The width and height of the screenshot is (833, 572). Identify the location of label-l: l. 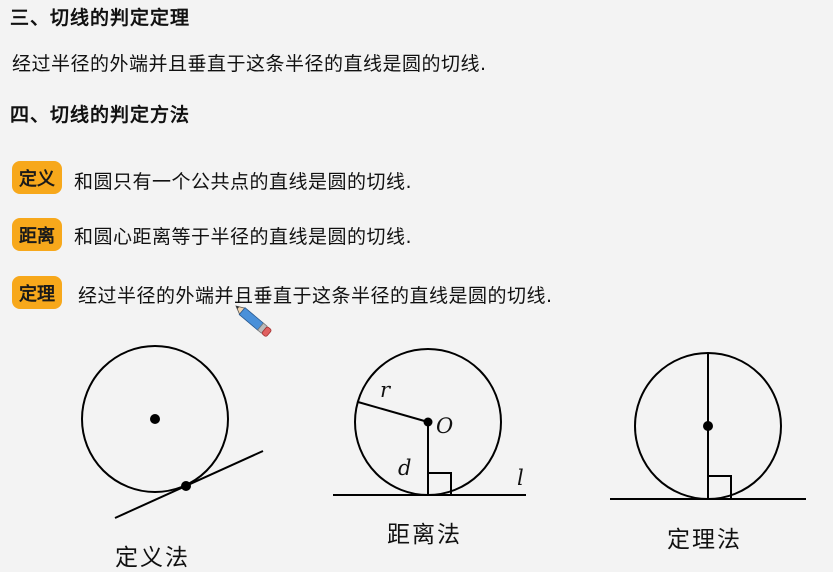
(520, 478).